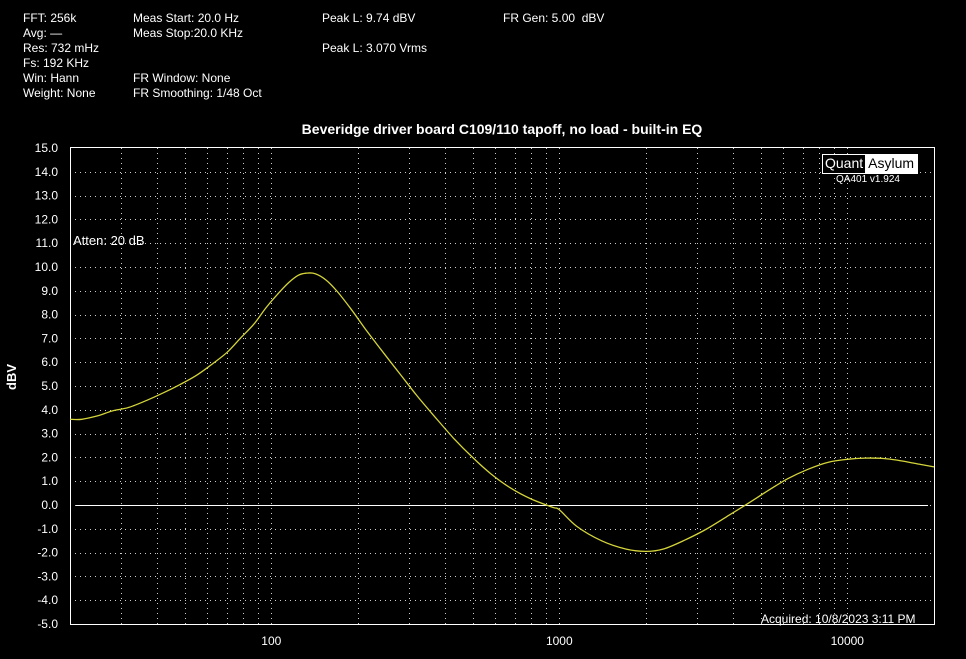 This screenshot has height=659, width=966. I want to click on y-tick-label: -3.0, so click(47, 576).